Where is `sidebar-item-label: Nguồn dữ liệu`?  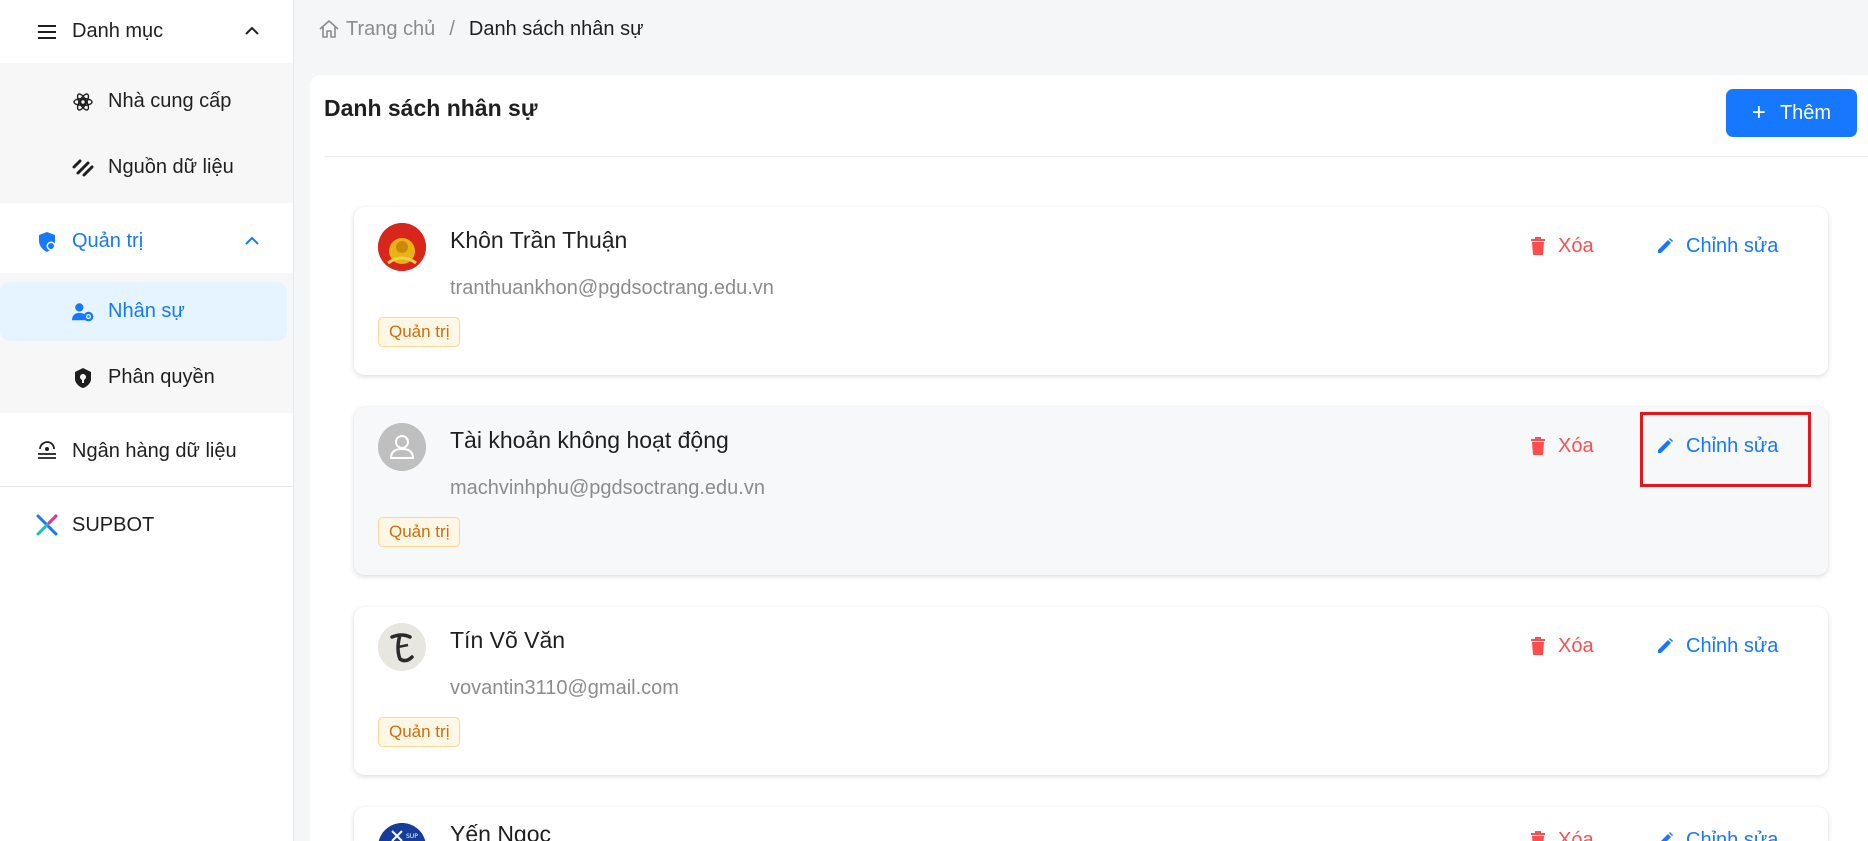
sidebar-item-label: Nguồn dữ liệu is located at coordinates (171, 167).